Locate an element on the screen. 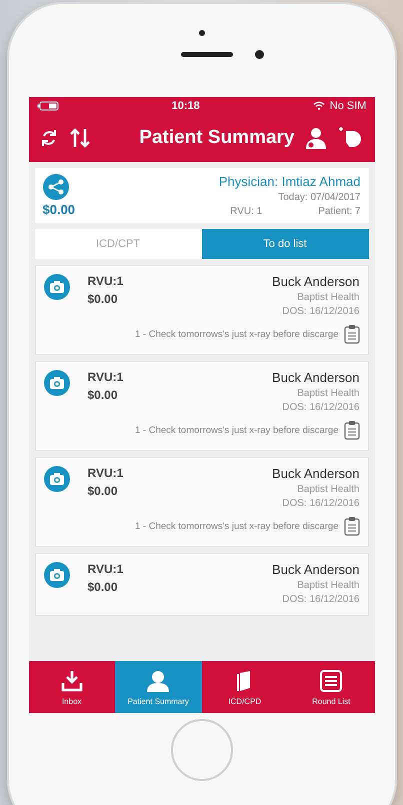  list-icon is located at coordinates (331, 680).